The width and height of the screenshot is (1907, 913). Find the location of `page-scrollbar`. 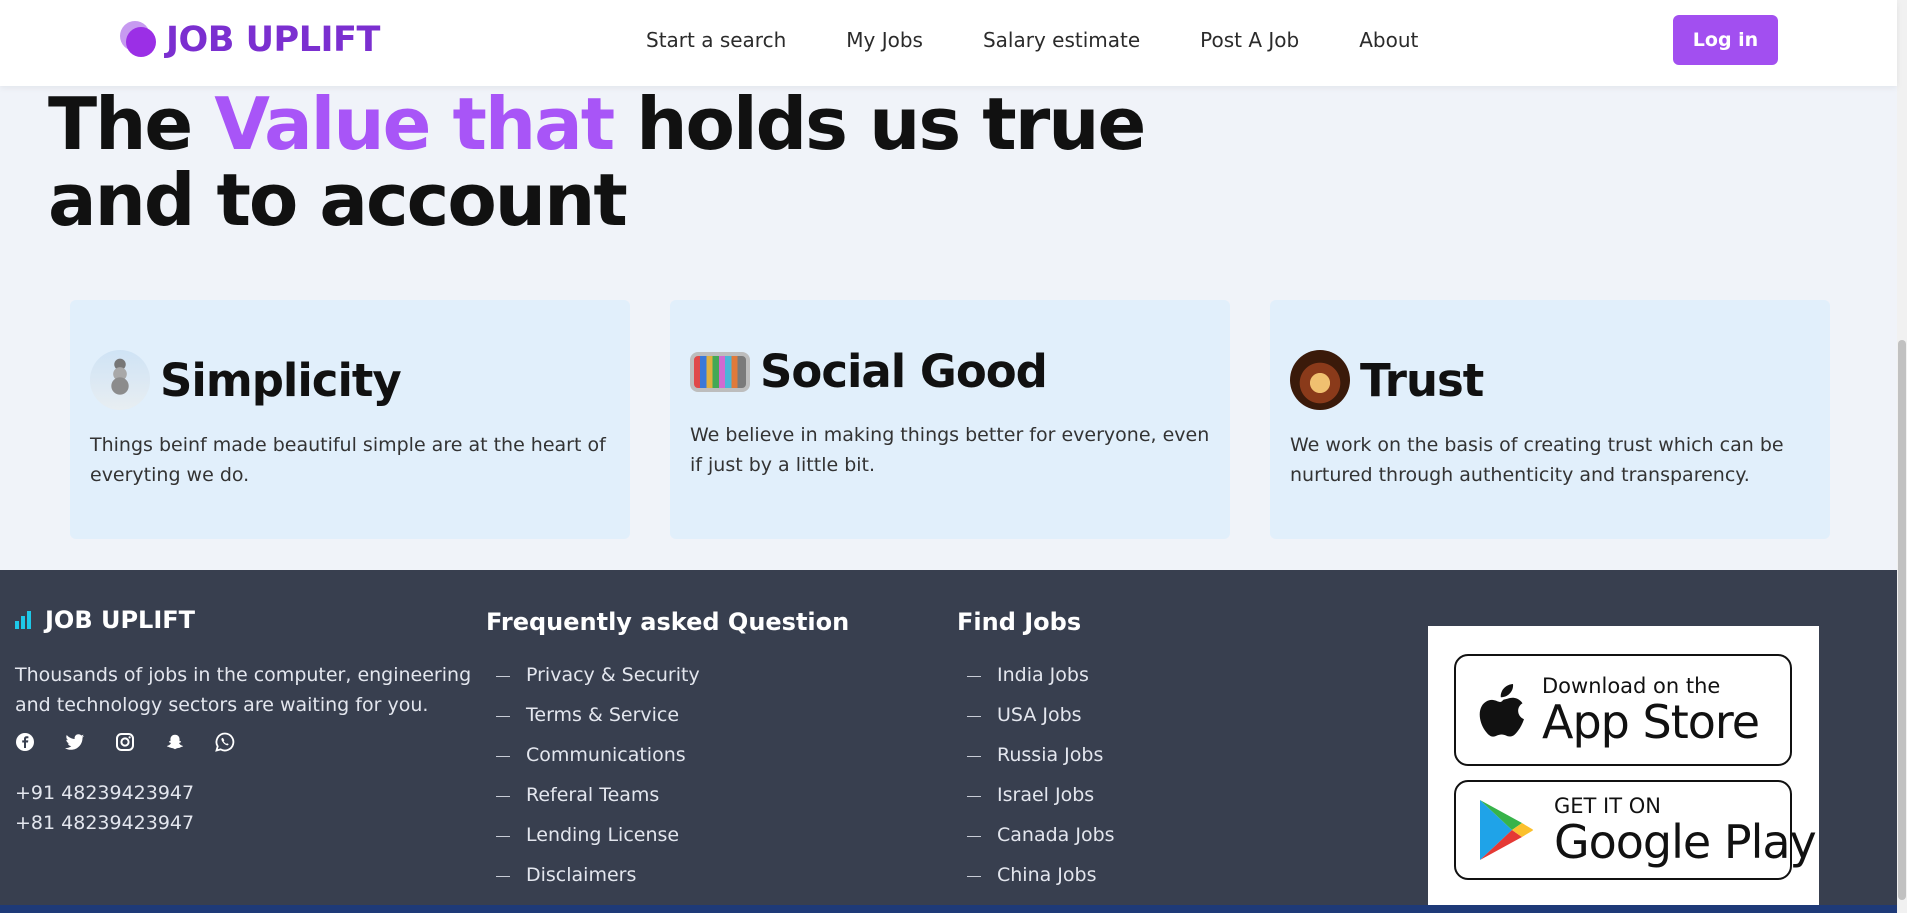

page-scrollbar is located at coordinates (1902, 456).